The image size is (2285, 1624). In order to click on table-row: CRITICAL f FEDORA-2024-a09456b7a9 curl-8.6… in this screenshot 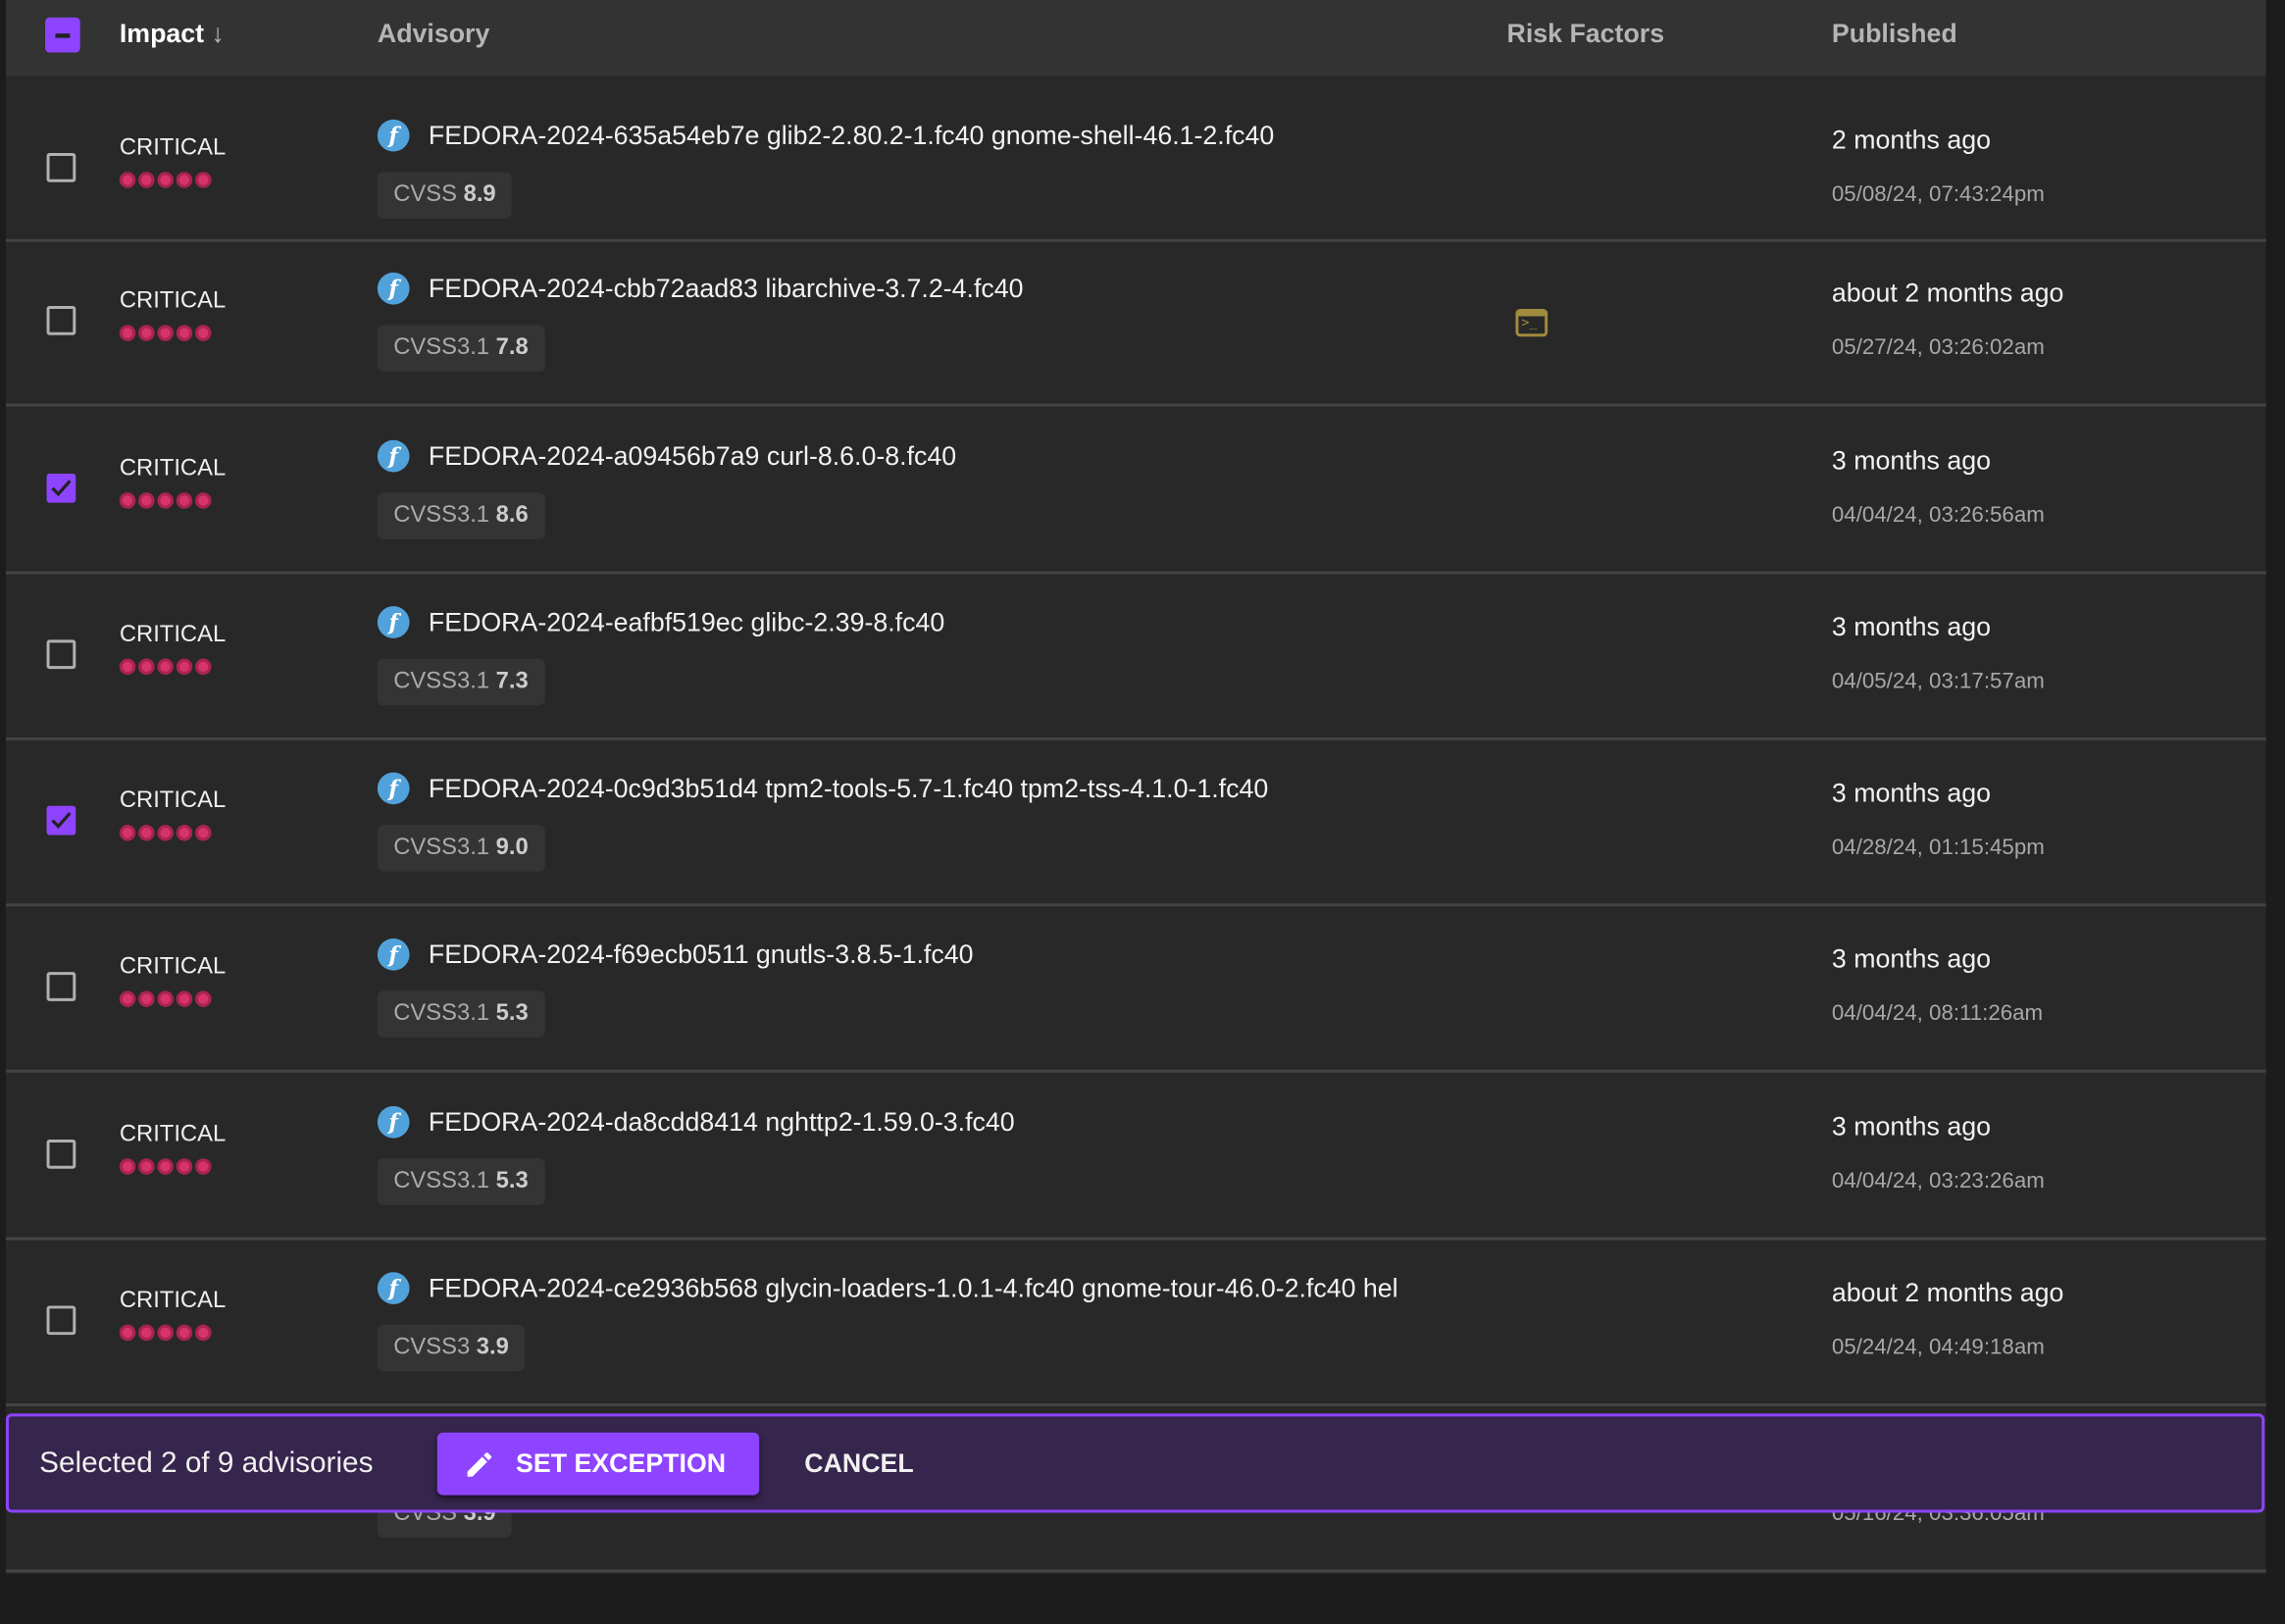, I will do `click(1135, 491)`.